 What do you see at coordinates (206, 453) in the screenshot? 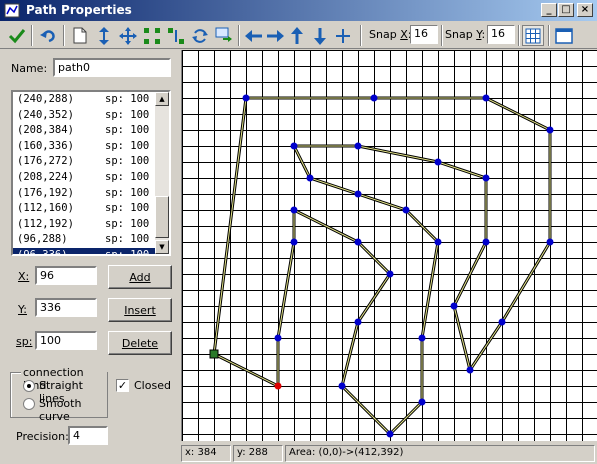
I see `status-x: x: 384` at bounding box center [206, 453].